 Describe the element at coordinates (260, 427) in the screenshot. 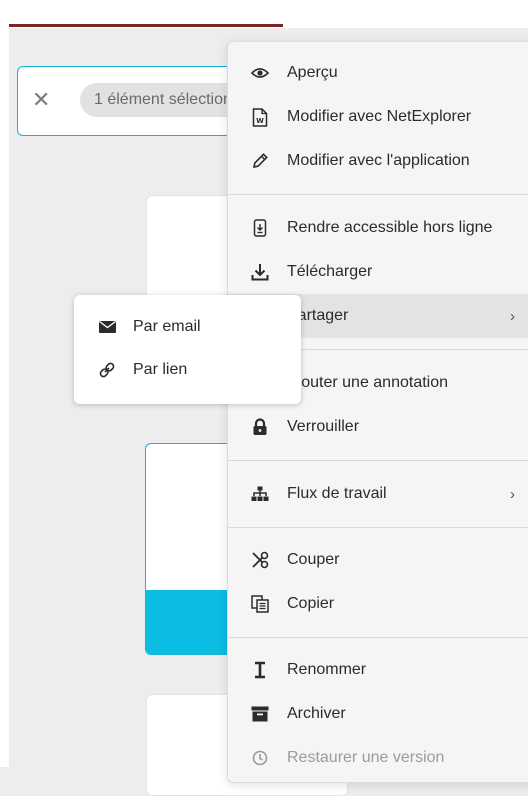

I see `lock-icon` at that location.